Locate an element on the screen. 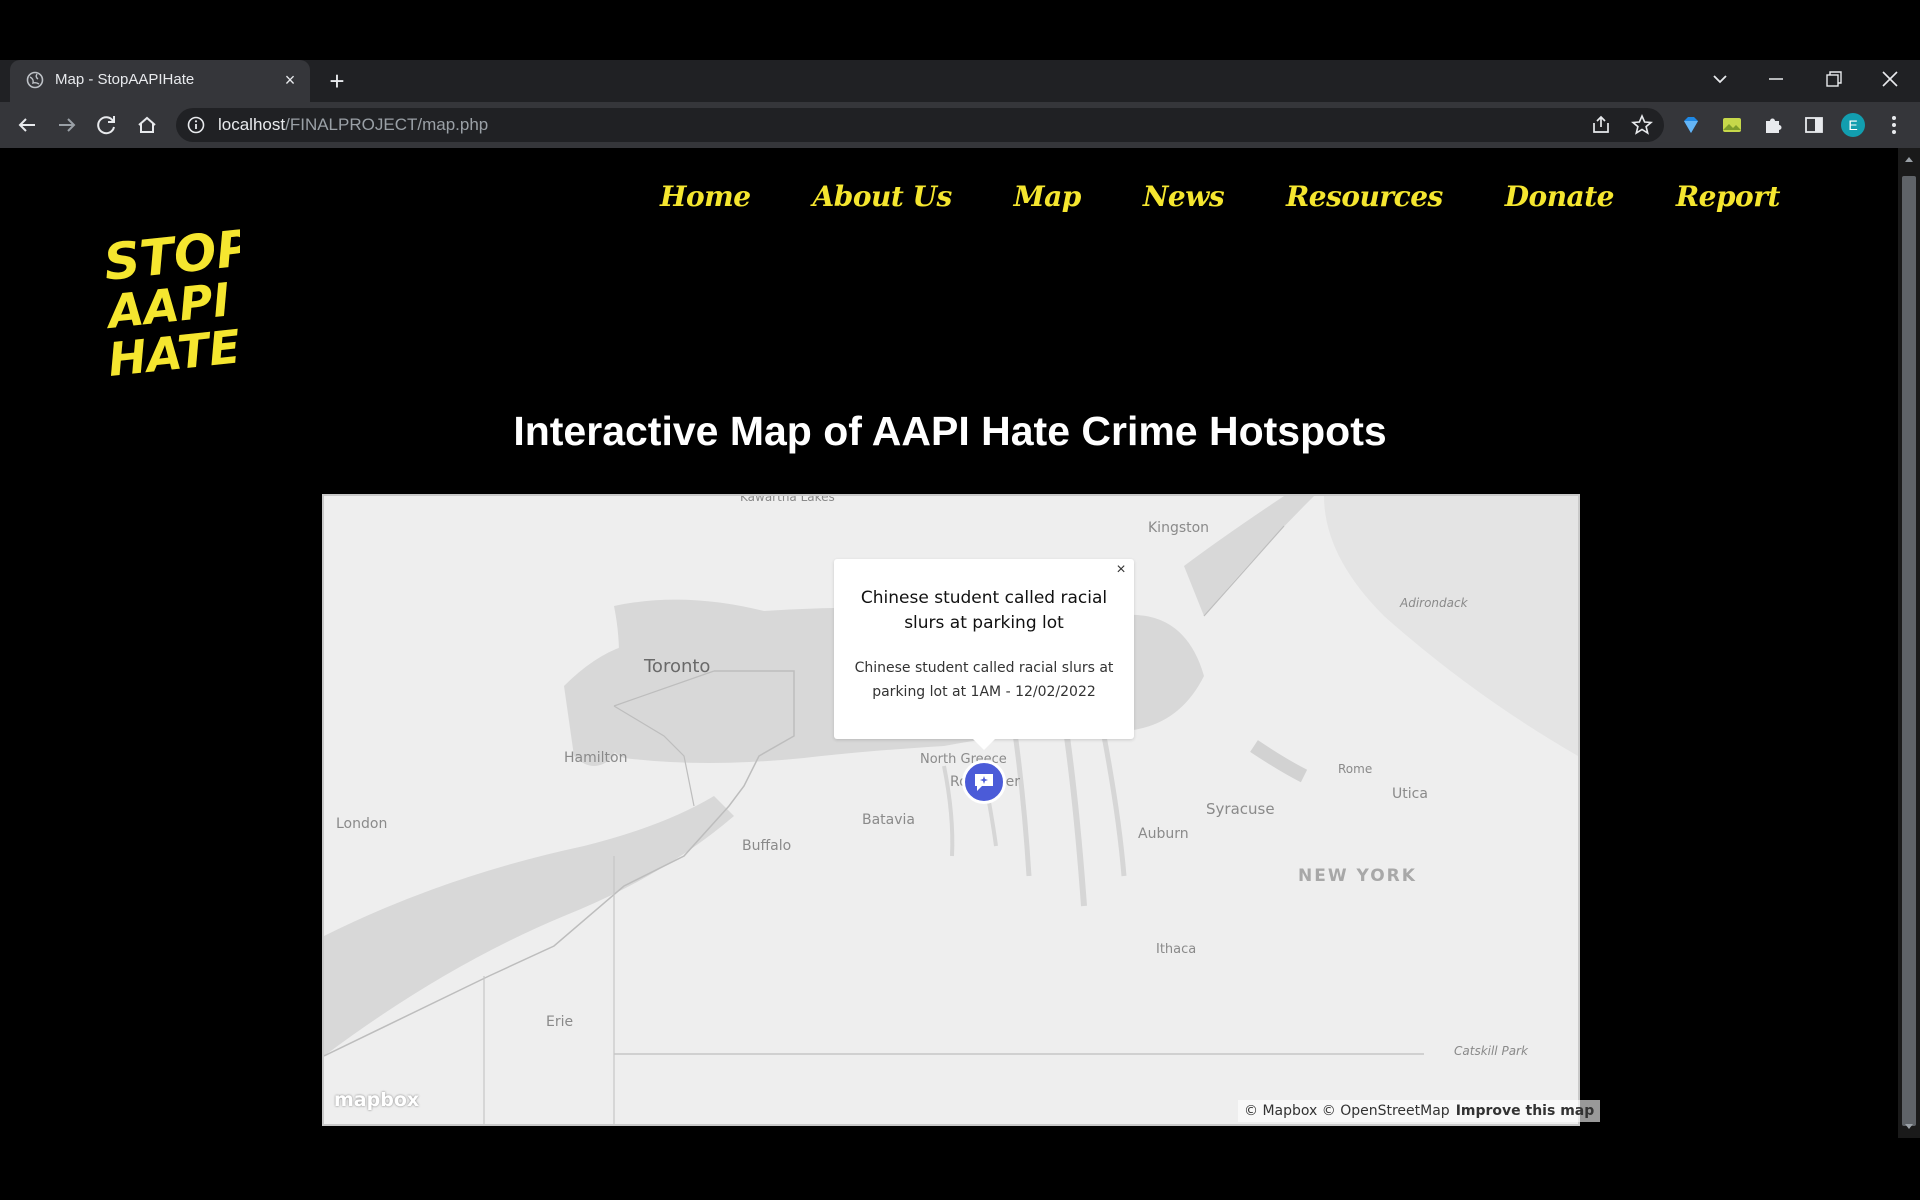  tab-search-icon is located at coordinates (1720, 79).